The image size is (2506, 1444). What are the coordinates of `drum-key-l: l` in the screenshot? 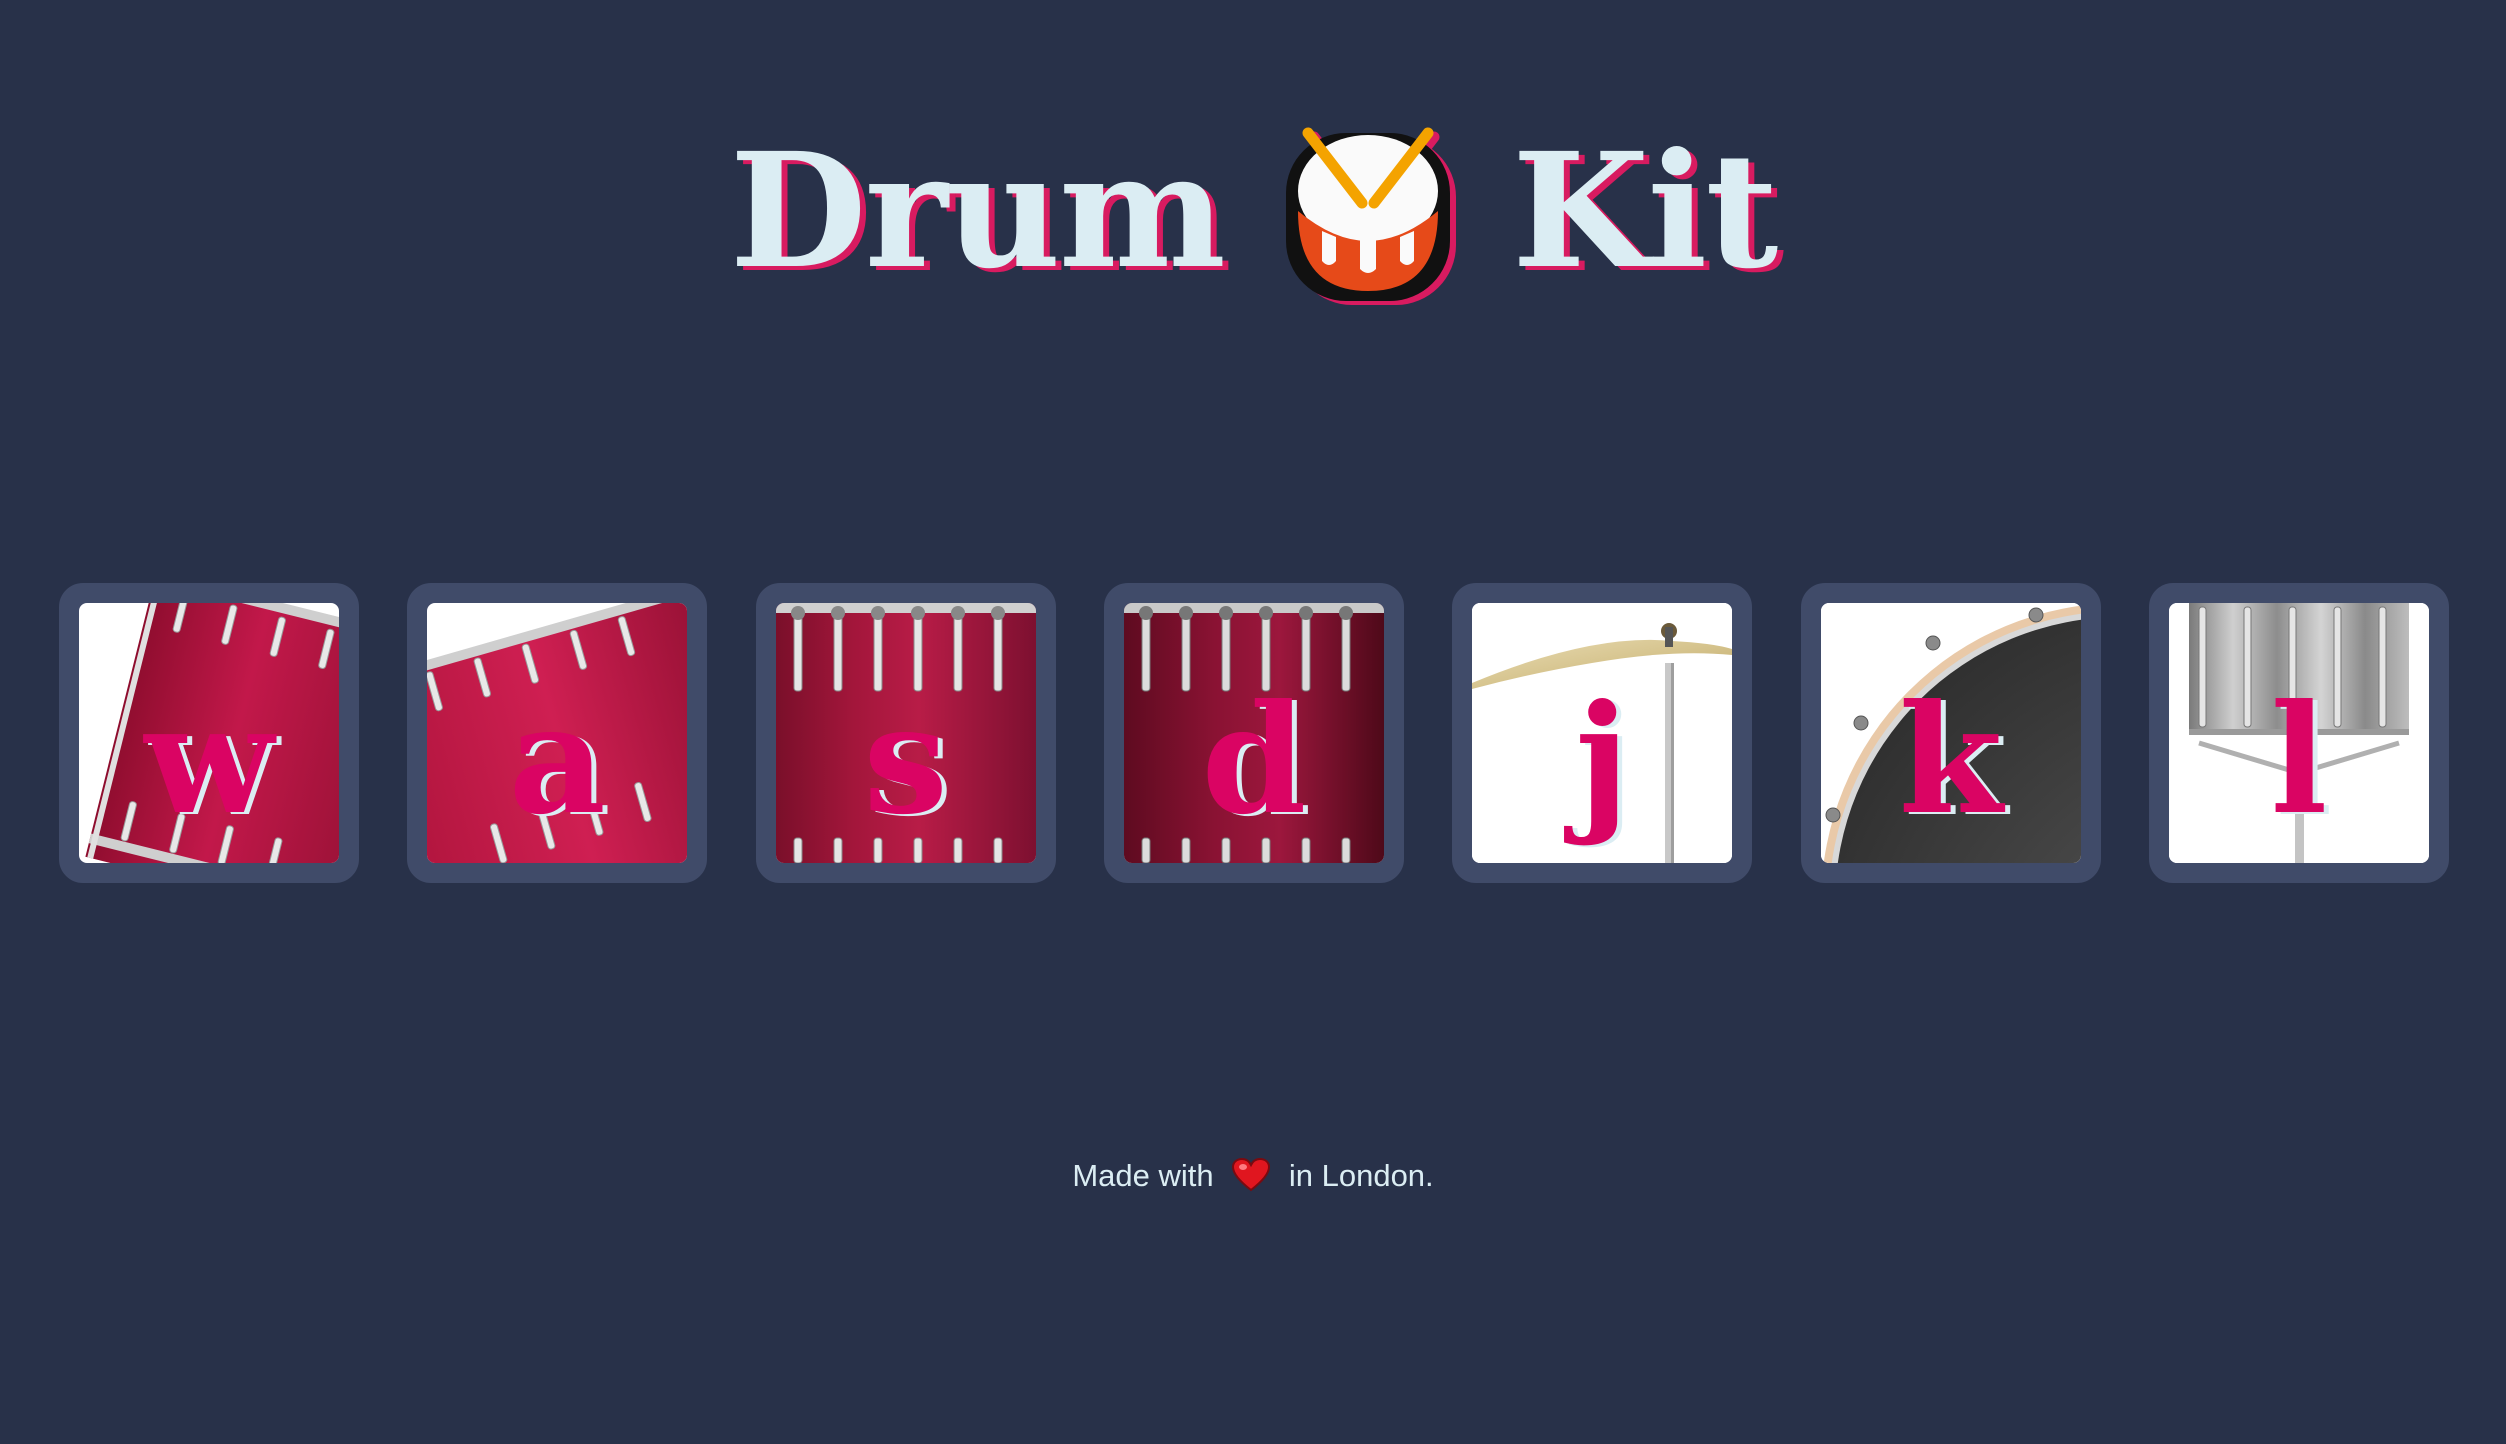 It's located at (2298, 733).